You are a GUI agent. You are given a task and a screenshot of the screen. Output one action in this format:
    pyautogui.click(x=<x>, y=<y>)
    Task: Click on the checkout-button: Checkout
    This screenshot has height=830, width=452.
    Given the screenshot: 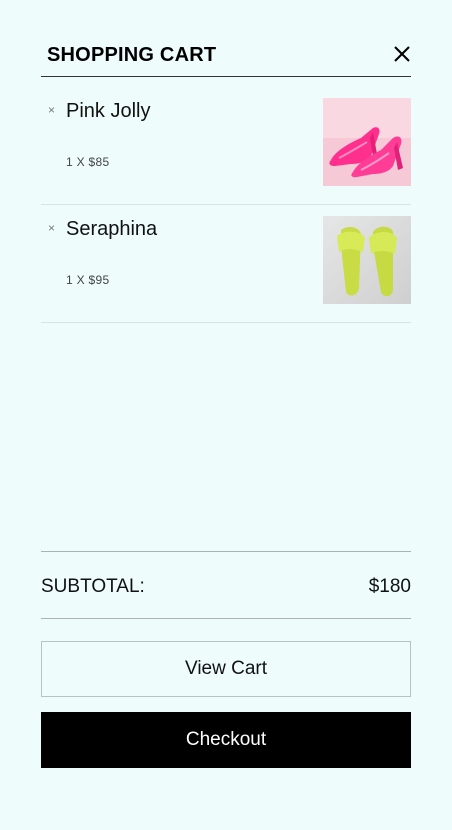 What is the action you would take?
    pyautogui.click(x=226, y=740)
    